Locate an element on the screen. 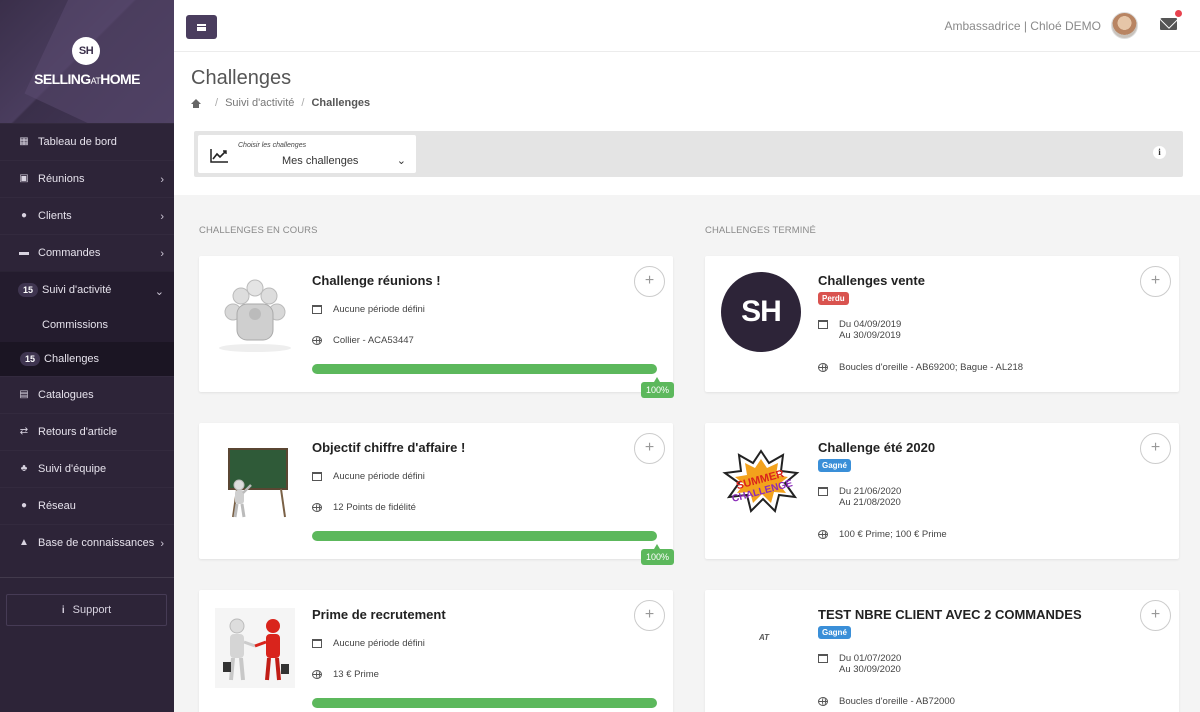 This screenshot has width=1200, height=712. sidebar-item-label: Commandes is located at coordinates (69, 253).